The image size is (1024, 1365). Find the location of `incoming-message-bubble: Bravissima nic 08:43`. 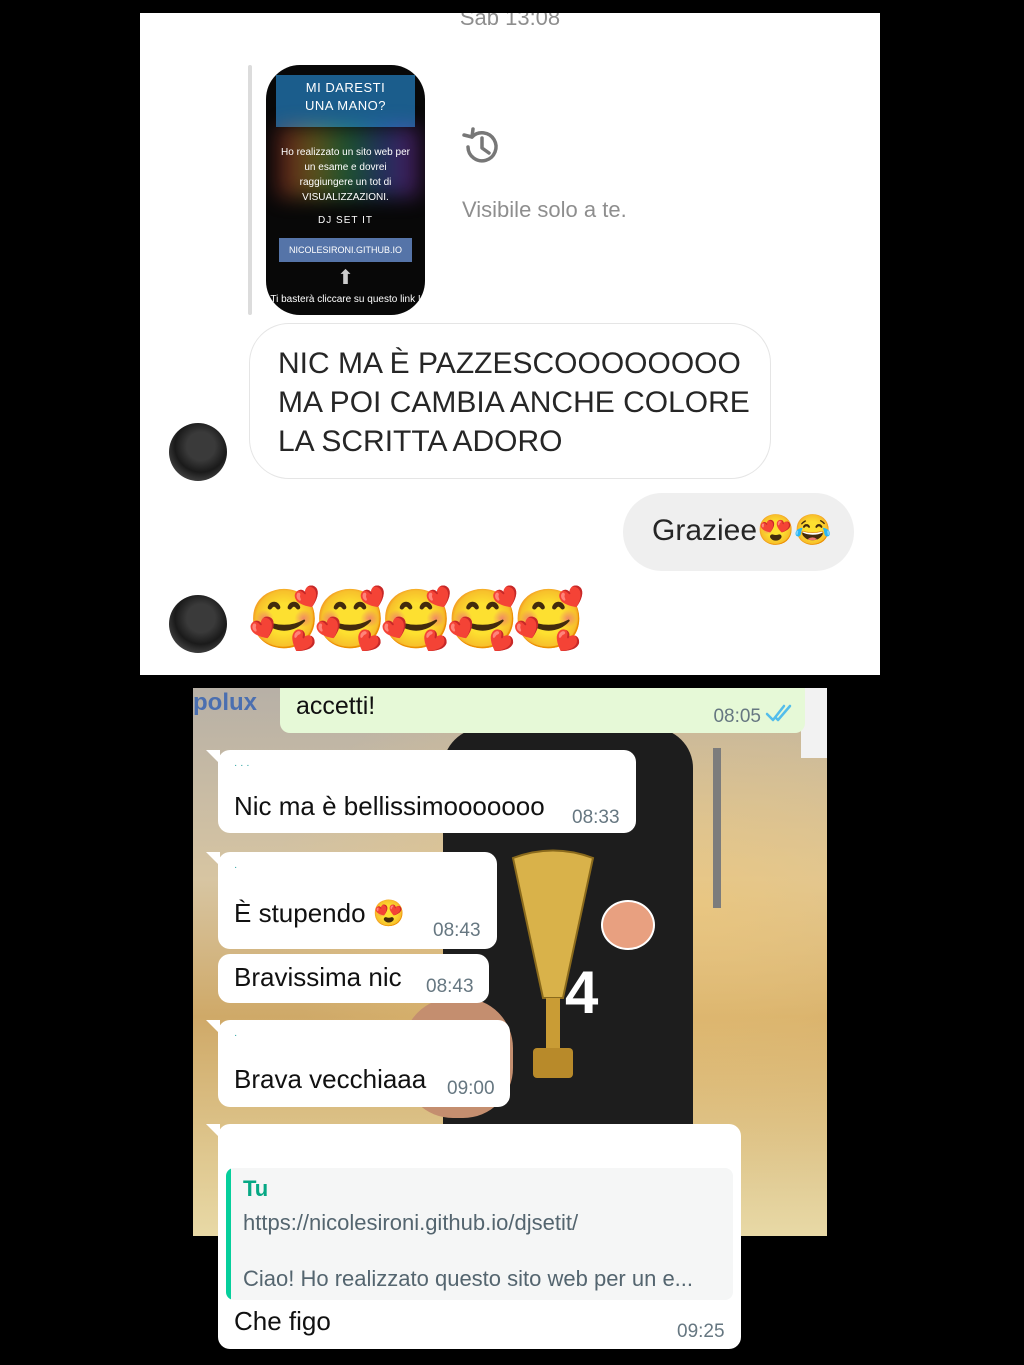

incoming-message-bubble: Bravissima nic 08:43 is located at coordinates (353, 978).